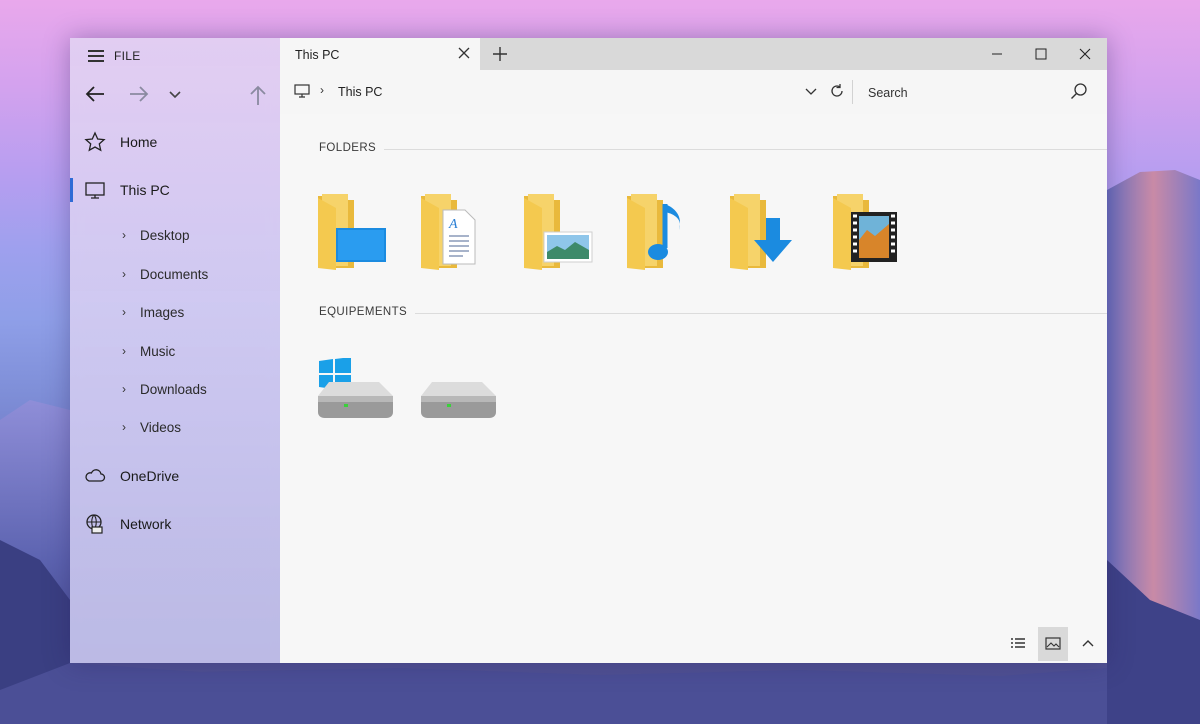 This screenshot has height=724, width=1200. Describe the element at coordinates (175, 190) in the screenshot. I see `sidebar-item-this-pc: This PC` at that location.